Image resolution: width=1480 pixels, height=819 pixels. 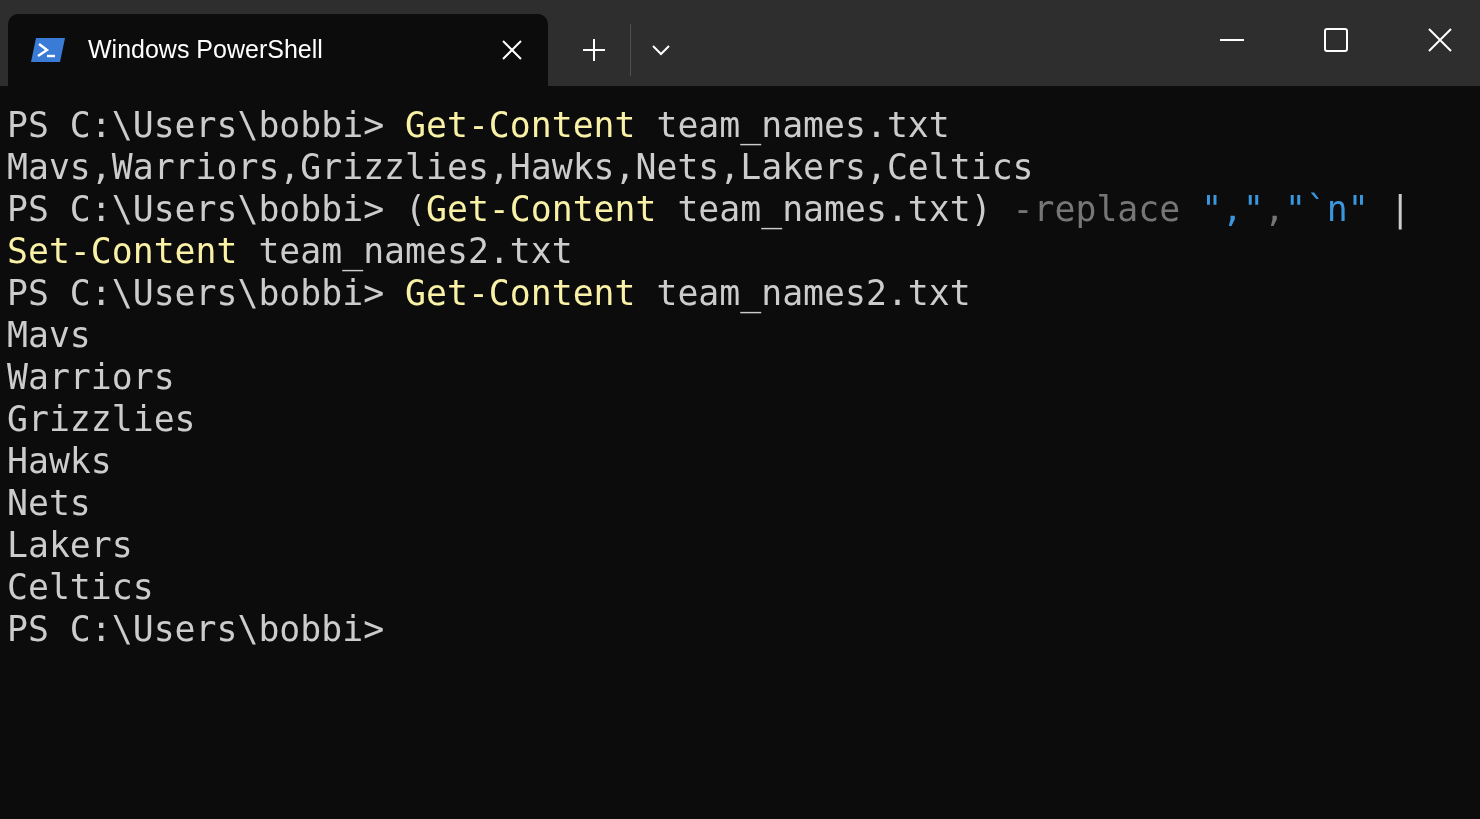 I want to click on terminal-line: Warriors, so click(x=91, y=377).